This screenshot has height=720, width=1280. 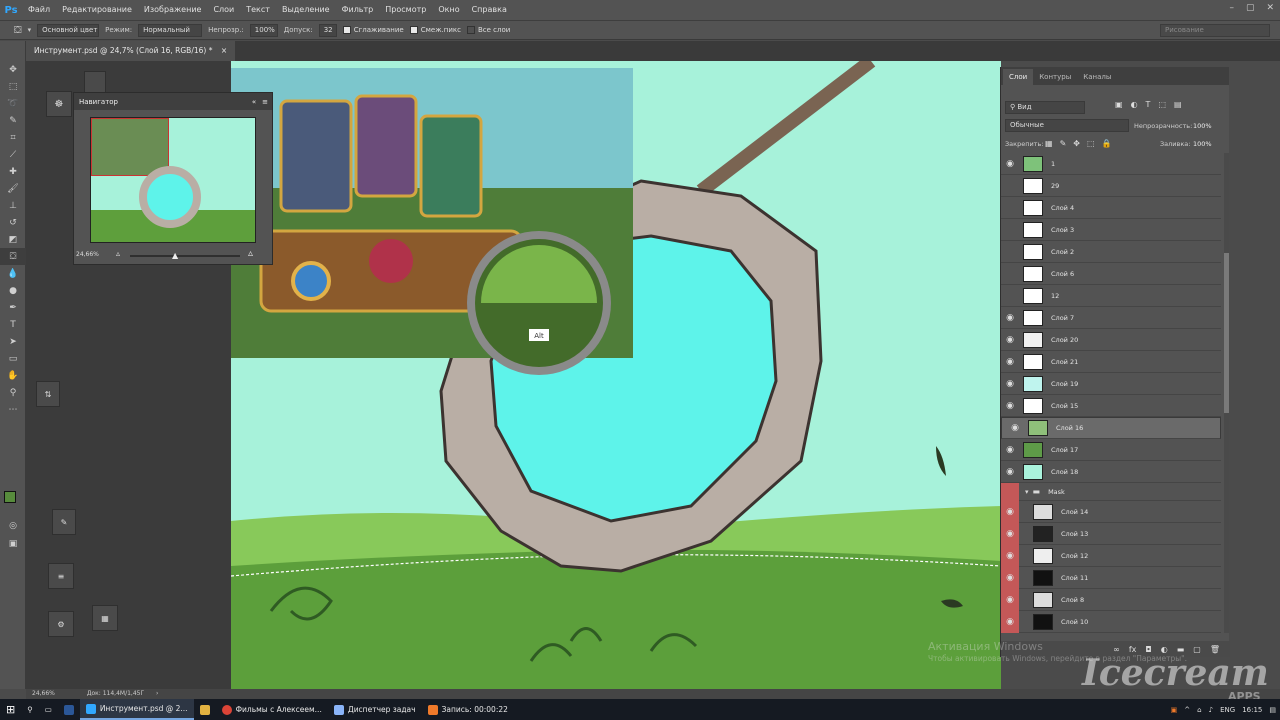 What do you see at coordinates (173, 101) in the screenshot?
I see `navigator-header: Навигатор « ≡` at bounding box center [173, 101].